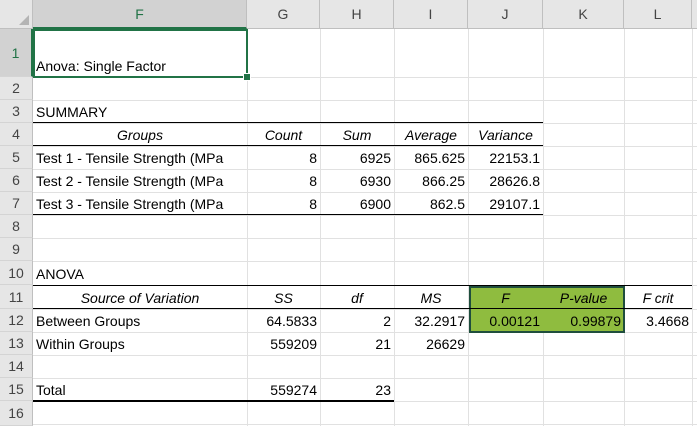 This screenshot has width=697, height=426. What do you see at coordinates (16, 226) in the screenshot?
I see `row-header-8: 8` at bounding box center [16, 226].